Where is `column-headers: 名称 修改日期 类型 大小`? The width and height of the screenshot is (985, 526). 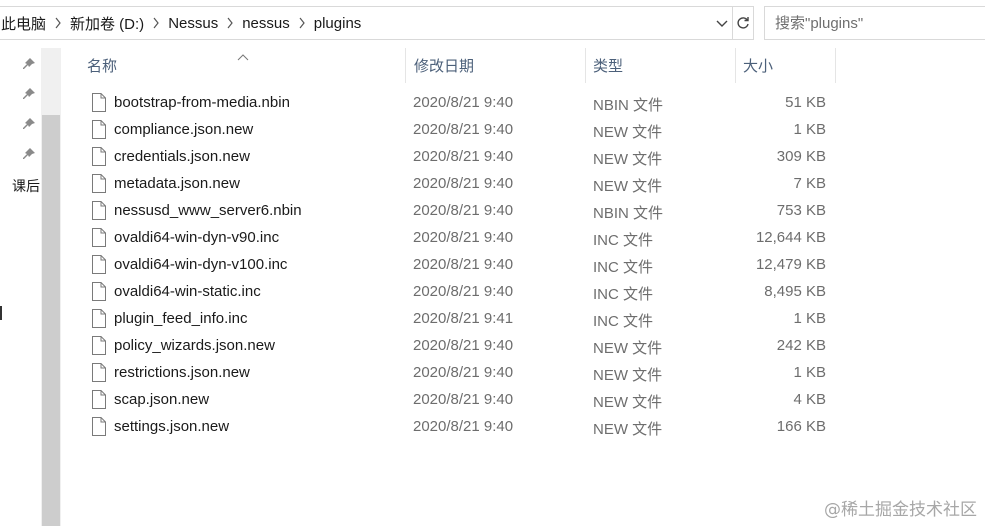 column-headers: 名称 修改日期 类型 大小 is located at coordinates (456, 65).